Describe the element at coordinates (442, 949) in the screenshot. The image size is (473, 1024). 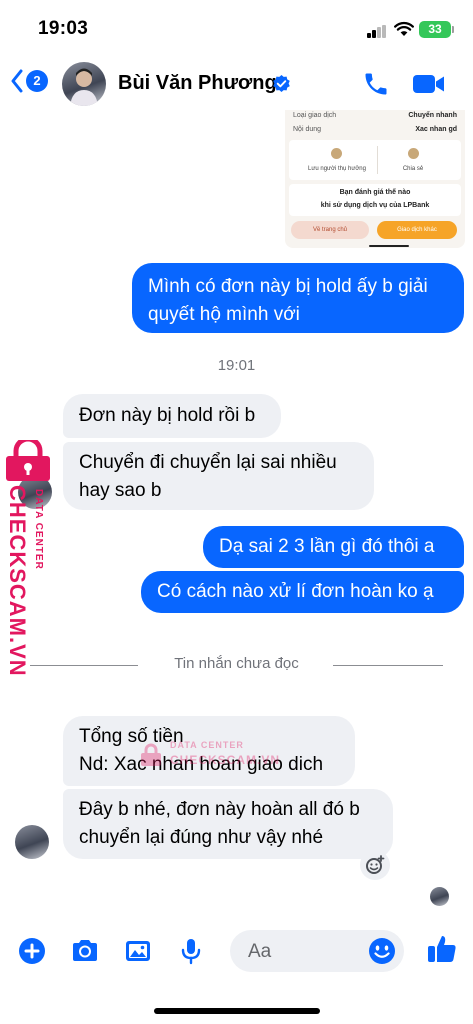
I see `thumbs-up-icon` at that location.